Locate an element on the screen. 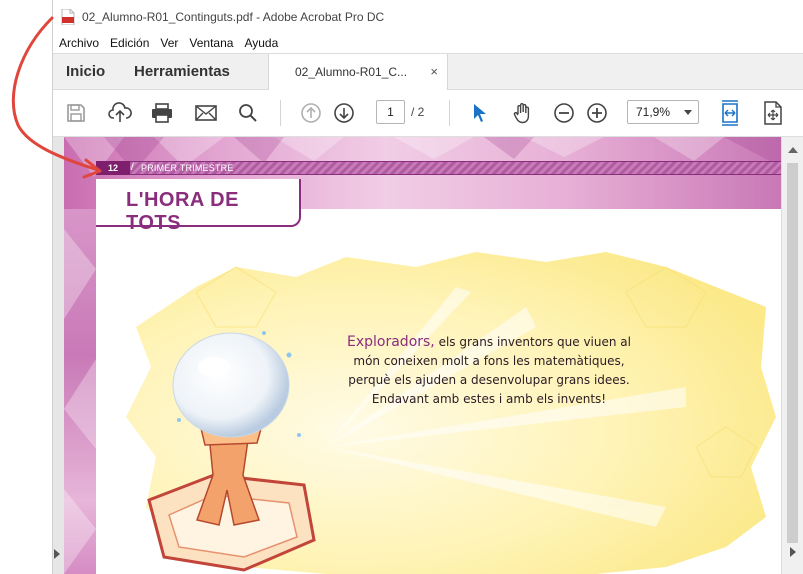 The image size is (803, 574). toolbar: 1 / 2 71,9% is located at coordinates (428, 113).